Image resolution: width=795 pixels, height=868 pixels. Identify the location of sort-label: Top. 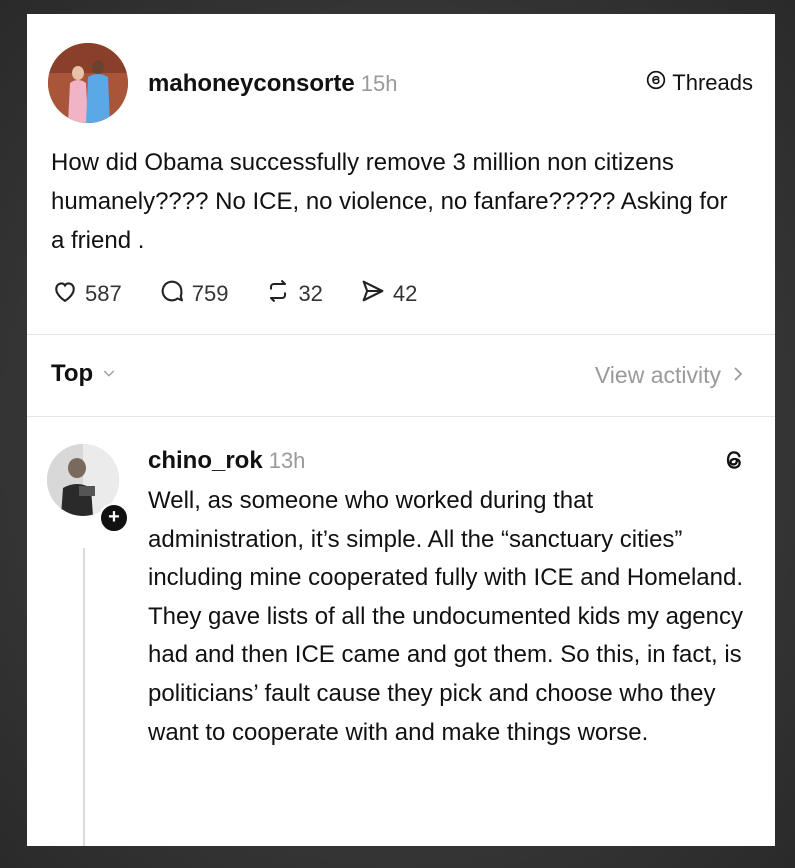
(72, 373).